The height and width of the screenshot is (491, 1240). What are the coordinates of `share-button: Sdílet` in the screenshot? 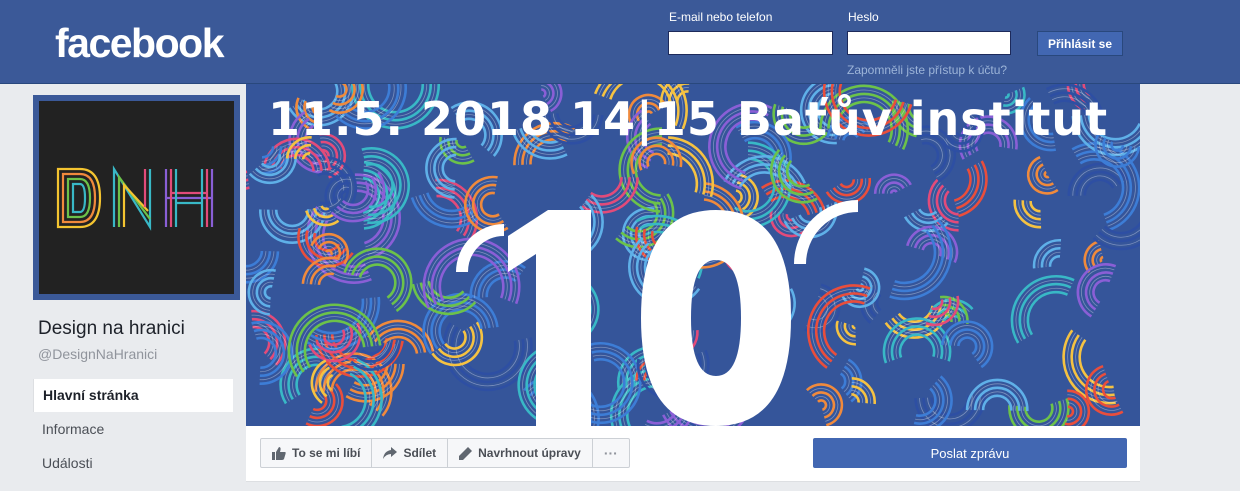 It's located at (410, 453).